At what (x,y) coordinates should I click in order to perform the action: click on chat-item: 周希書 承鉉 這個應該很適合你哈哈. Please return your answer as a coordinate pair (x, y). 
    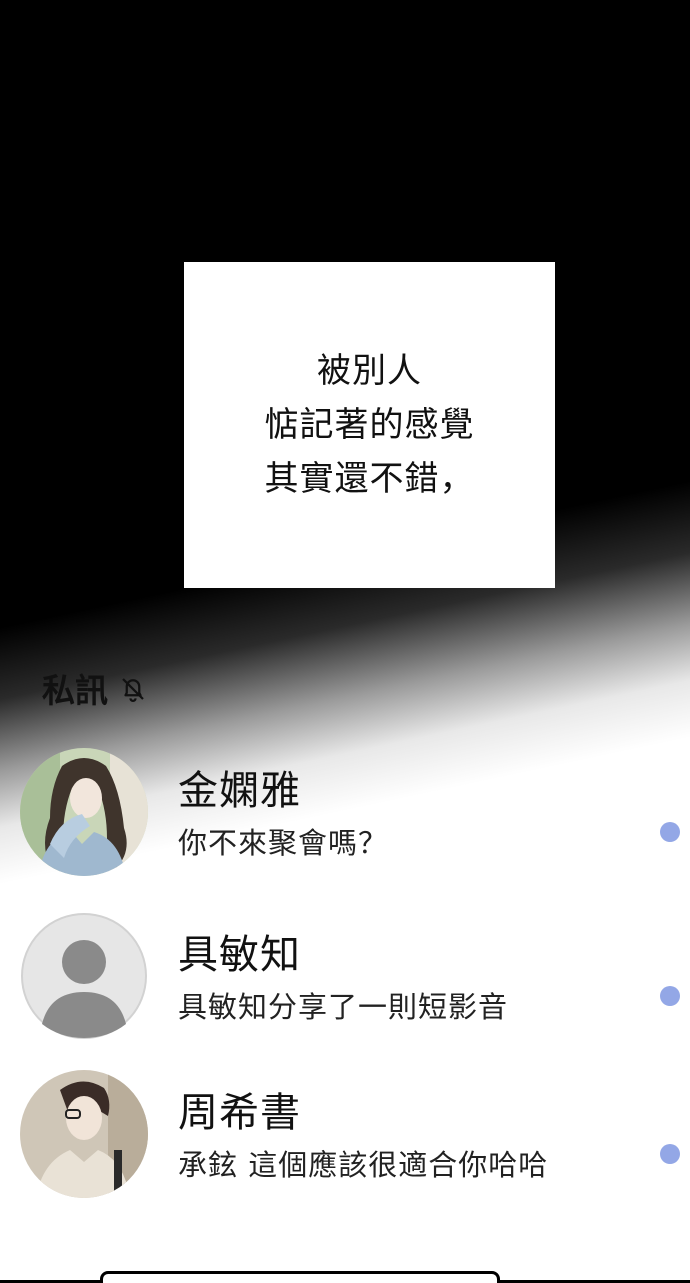
    Looking at the image, I should click on (345, 1140).